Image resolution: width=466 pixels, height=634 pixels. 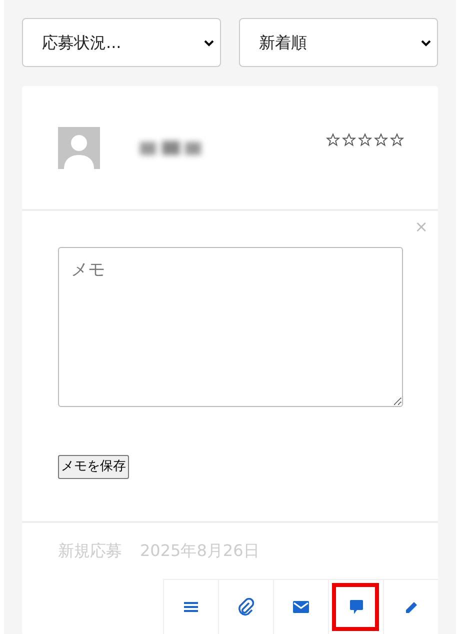 I want to click on paperclip-icon, so click(x=246, y=607).